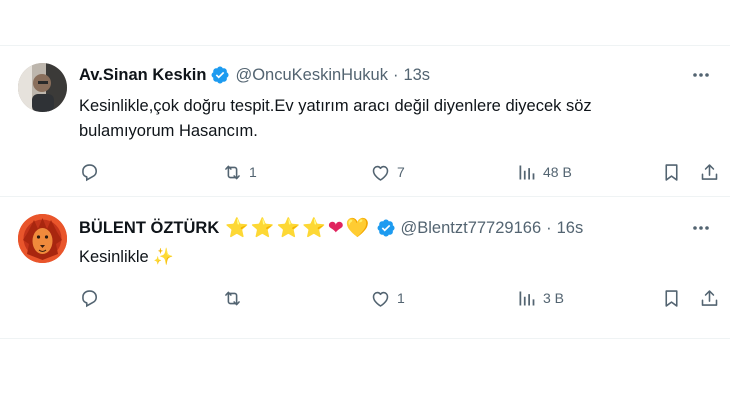 This screenshot has width=730, height=420. Describe the element at coordinates (253, 172) in the screenshot. I see `repost-count: 1` at that location.